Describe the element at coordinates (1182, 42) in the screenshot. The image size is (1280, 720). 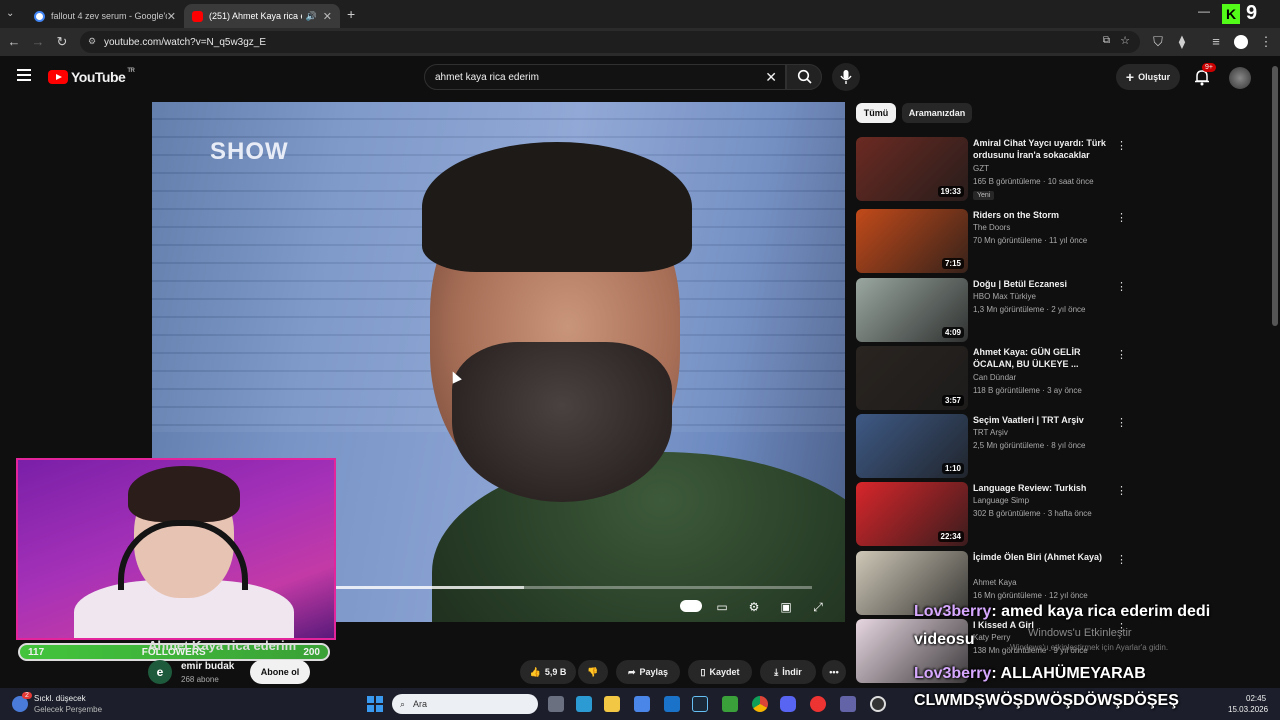
I see `extensions-icon: ⧫` at that location.